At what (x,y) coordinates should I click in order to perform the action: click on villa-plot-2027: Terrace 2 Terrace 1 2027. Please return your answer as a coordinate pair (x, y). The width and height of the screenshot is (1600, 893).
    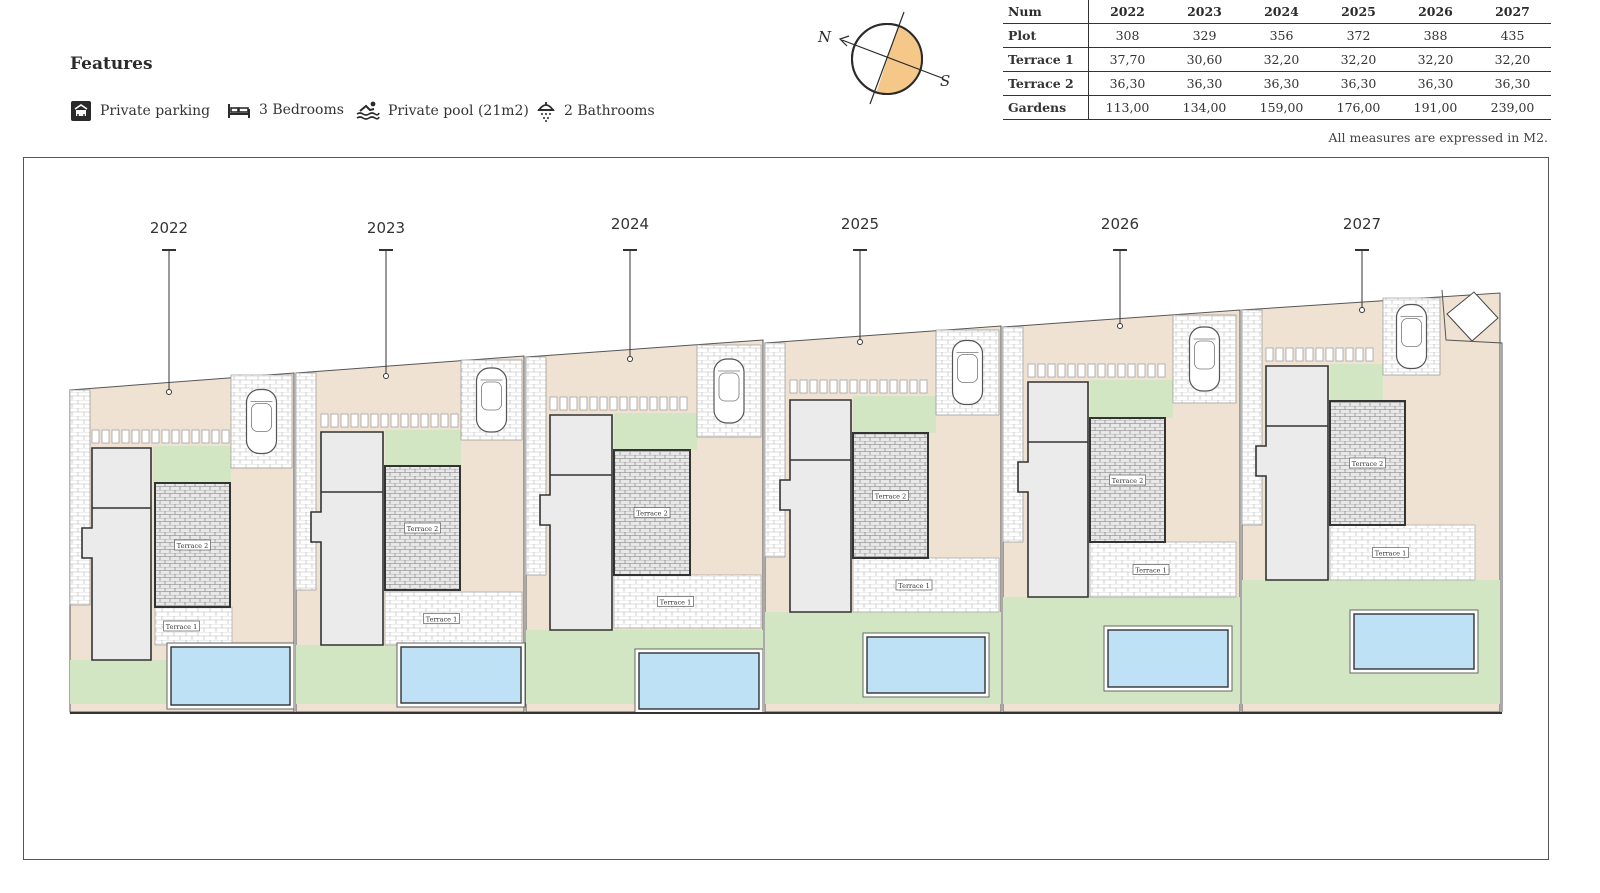
    Looking at the image, I should click on (1371, 464).